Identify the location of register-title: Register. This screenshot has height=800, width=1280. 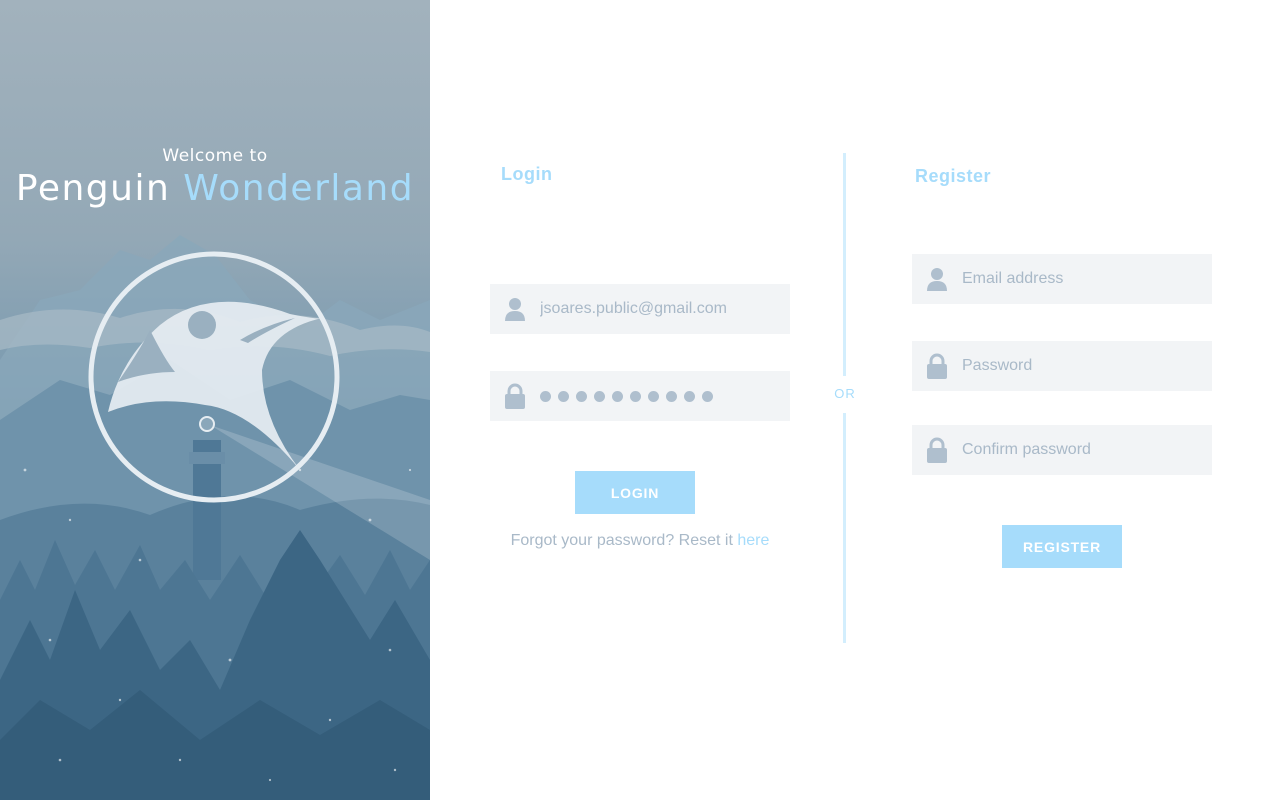
(953, 176).